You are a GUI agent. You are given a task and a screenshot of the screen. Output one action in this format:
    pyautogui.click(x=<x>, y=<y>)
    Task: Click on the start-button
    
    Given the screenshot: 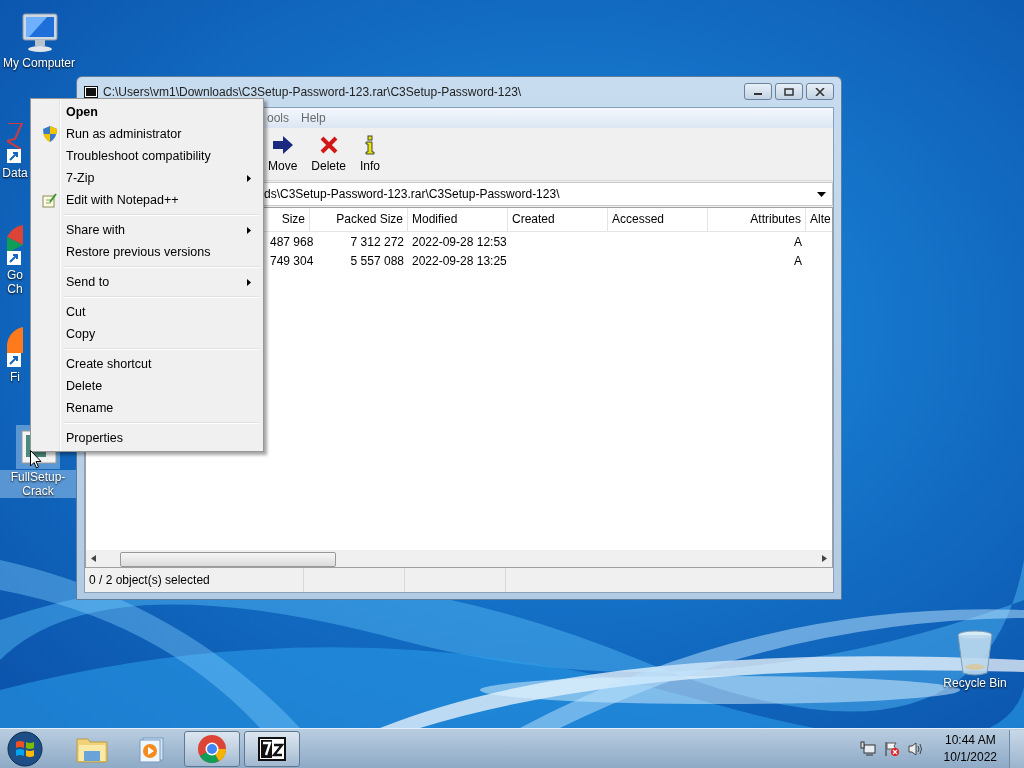 What is the action you would take?
    pyautogui.click(x=25, y=748)
    